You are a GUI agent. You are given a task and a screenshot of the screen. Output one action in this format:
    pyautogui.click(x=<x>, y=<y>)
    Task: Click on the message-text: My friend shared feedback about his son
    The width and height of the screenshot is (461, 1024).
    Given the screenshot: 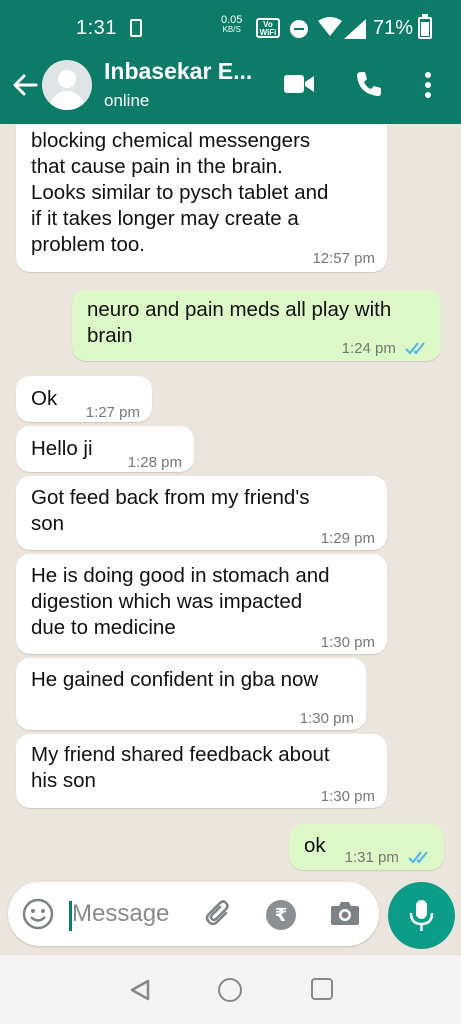 What is the action you would take?
    pyautogui.click(x=180, y=767)
    